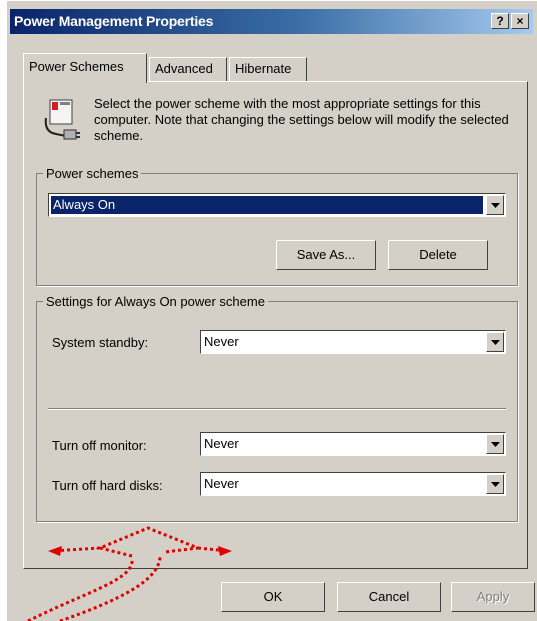 Image resolution: width=537 pixels, height=621 pixels. What do you see at coordinates (155, 301) in the screenshot?
I see `scheme-settings-legend: Settings for Always On power scheme` at bounding box center [155, 301].